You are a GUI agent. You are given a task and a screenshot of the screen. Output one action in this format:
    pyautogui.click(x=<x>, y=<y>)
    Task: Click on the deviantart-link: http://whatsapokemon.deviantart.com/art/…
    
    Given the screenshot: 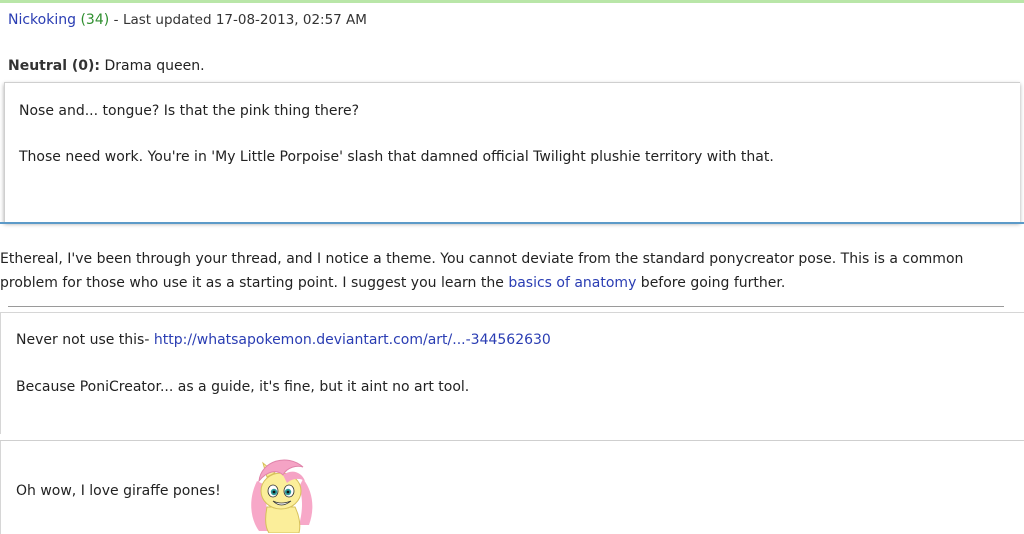 What is the action you would take?
    pyautogui.click(x=352, y=340)
    